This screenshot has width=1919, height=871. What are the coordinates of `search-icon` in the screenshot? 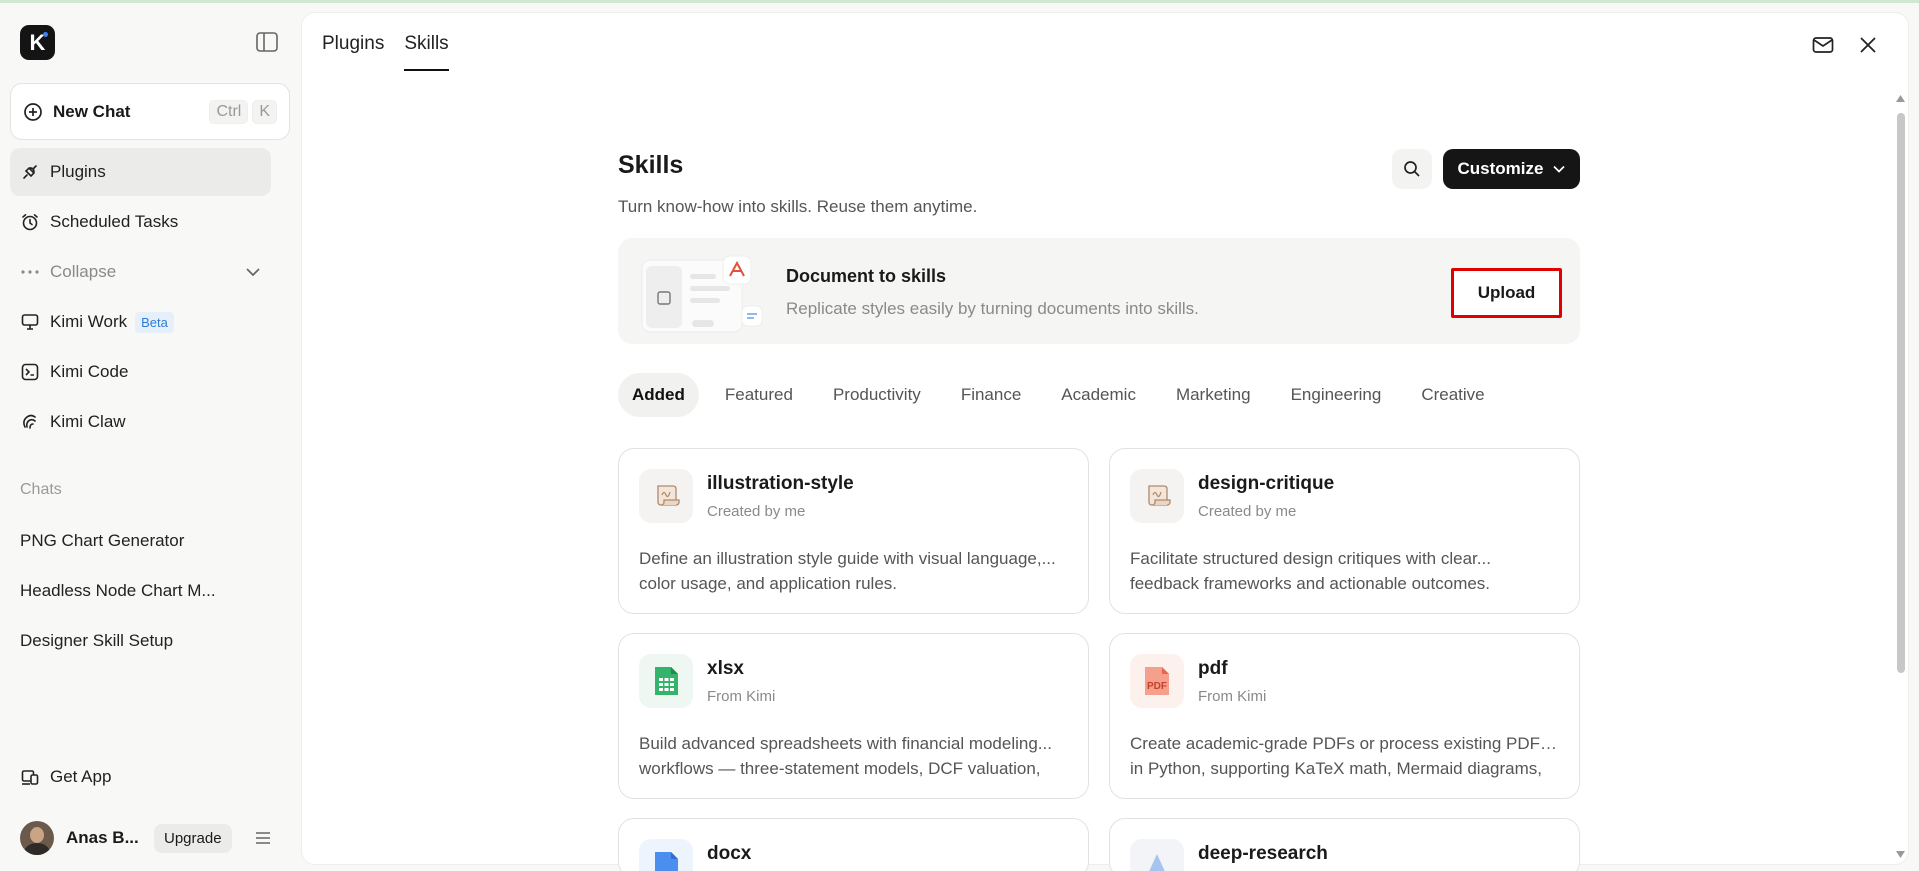 It's located at (1412, 169).